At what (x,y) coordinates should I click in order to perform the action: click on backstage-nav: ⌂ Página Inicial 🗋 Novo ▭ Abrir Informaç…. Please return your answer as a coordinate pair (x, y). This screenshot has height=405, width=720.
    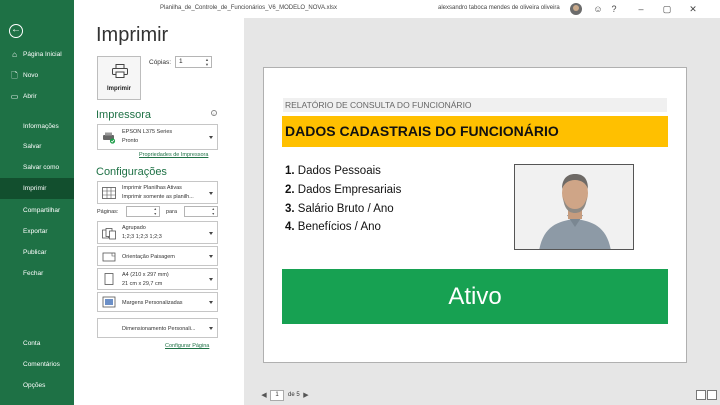
    Looking at the image, I should click on (37, 202).